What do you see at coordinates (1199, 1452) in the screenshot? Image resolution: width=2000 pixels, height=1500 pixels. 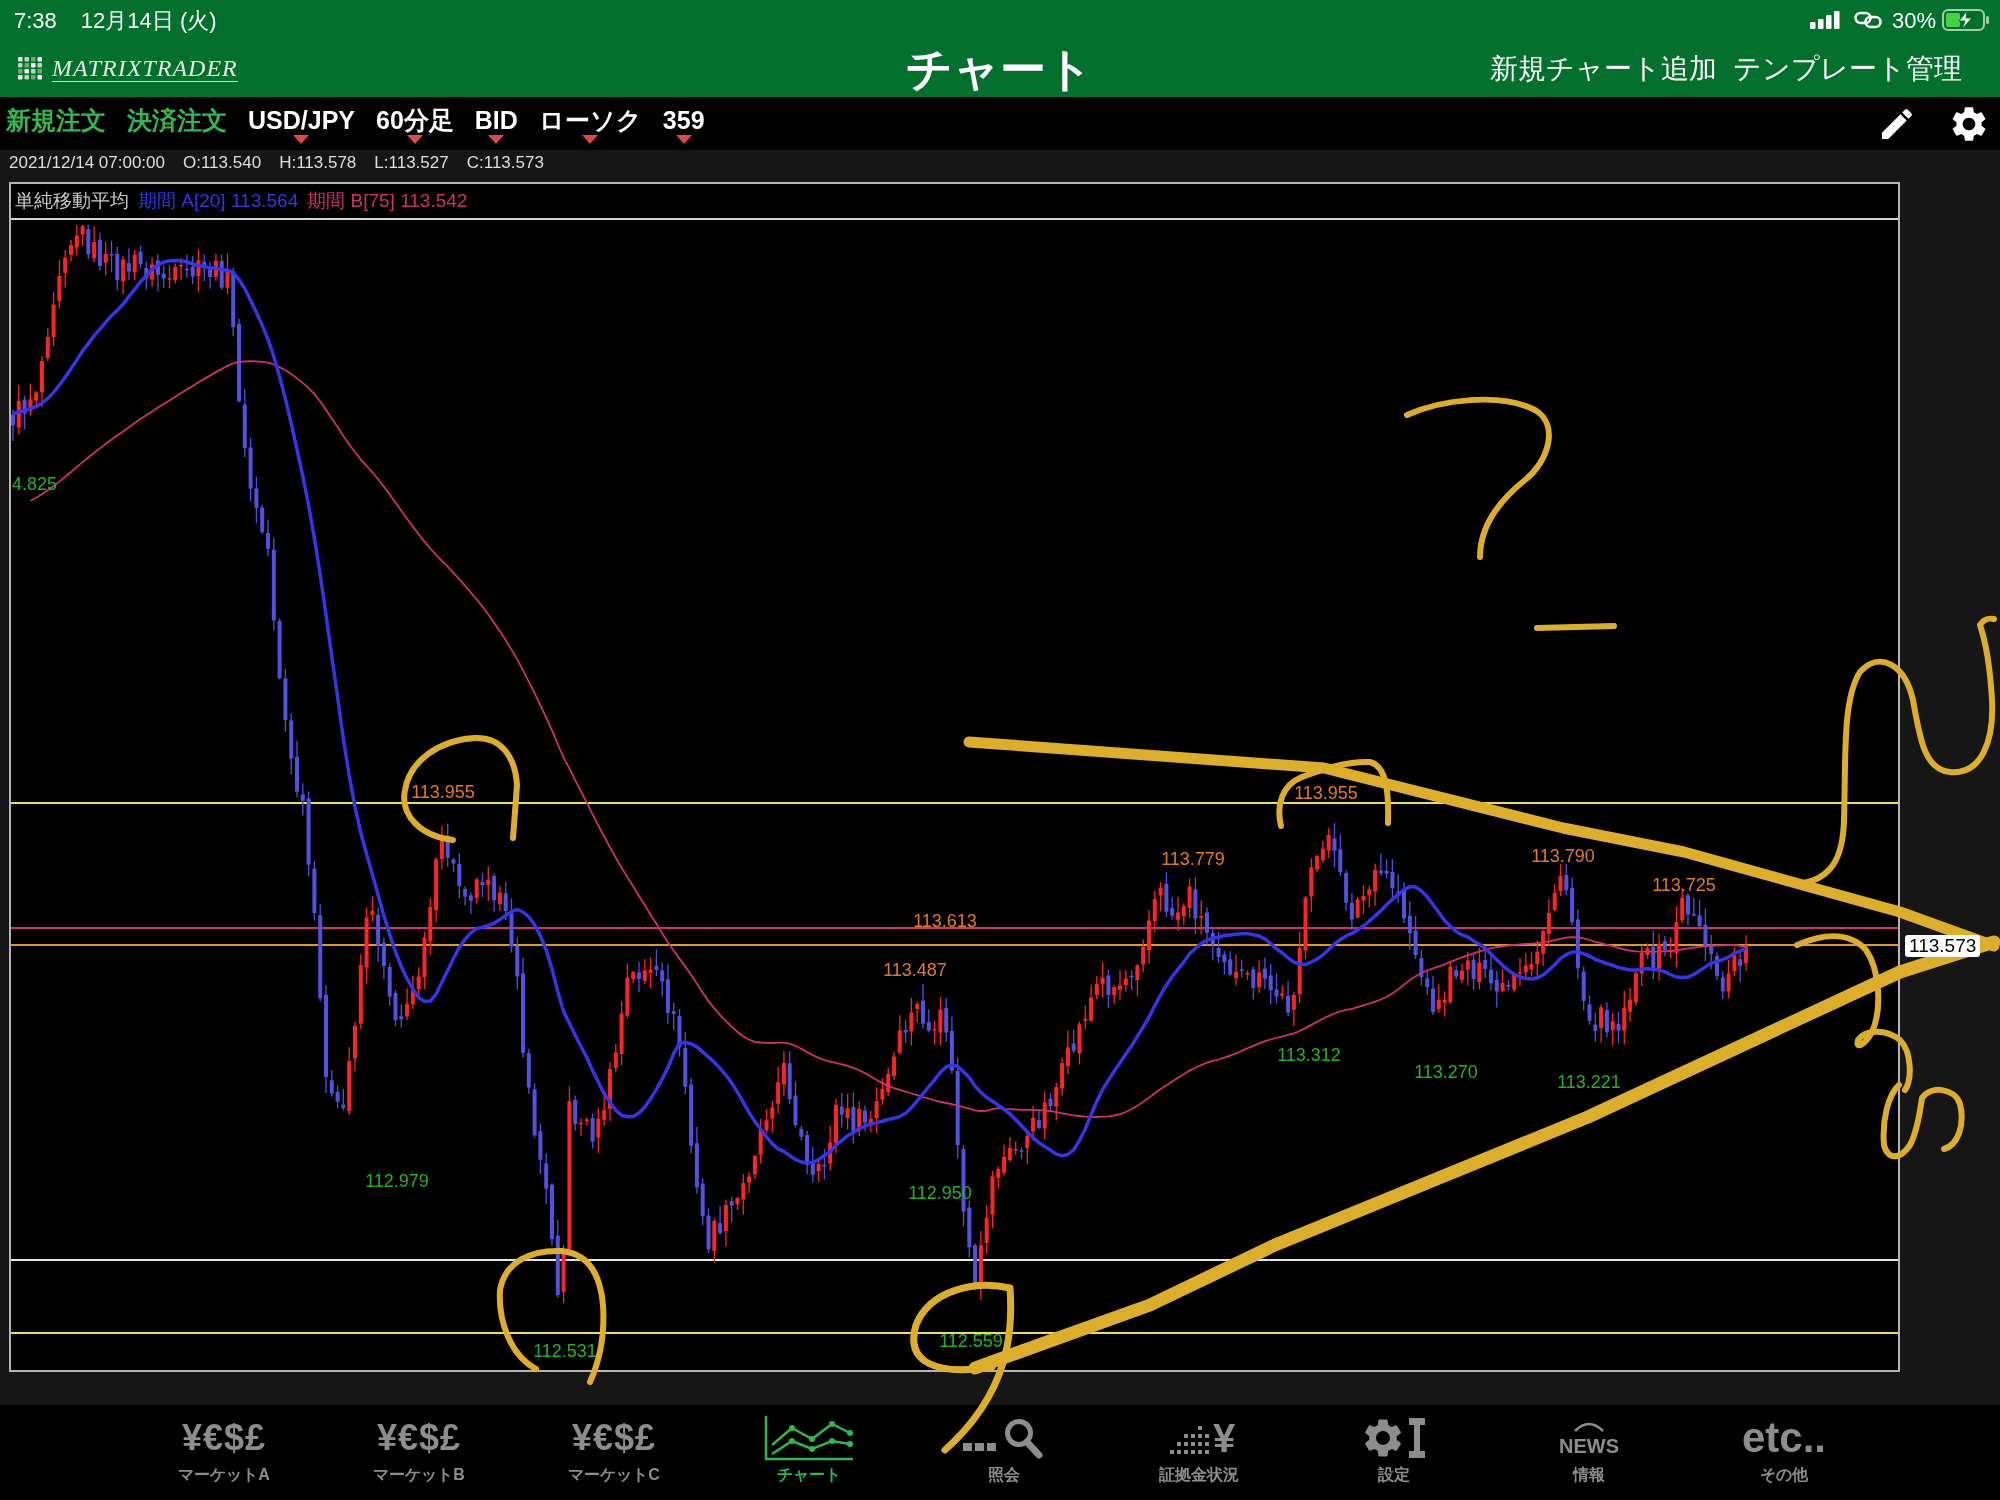 I see `tab: ¥ 証拠金状況` at bounding box center [1199, 1452].